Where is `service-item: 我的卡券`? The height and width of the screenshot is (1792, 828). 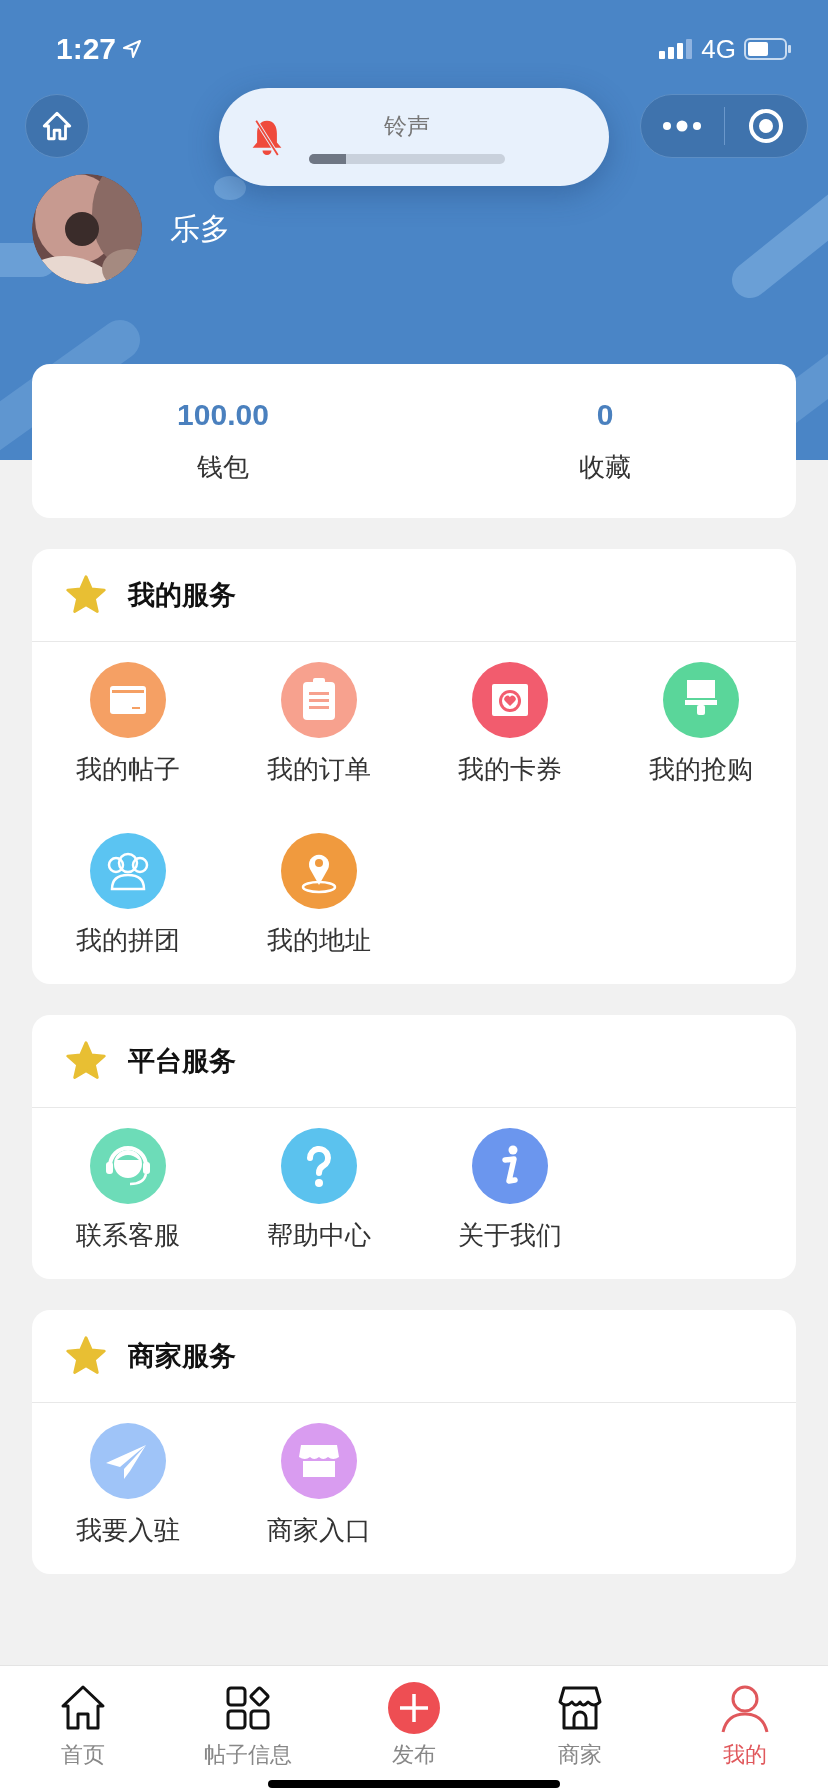
service-item: 我的卡券 is located at coordinates (509, 724).